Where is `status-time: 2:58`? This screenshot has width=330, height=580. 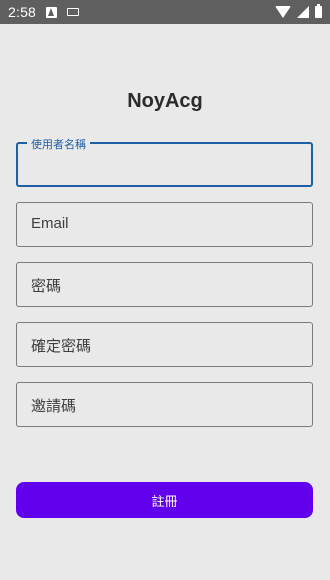
status-time: 2:58 is located at coordinates (22, 12).